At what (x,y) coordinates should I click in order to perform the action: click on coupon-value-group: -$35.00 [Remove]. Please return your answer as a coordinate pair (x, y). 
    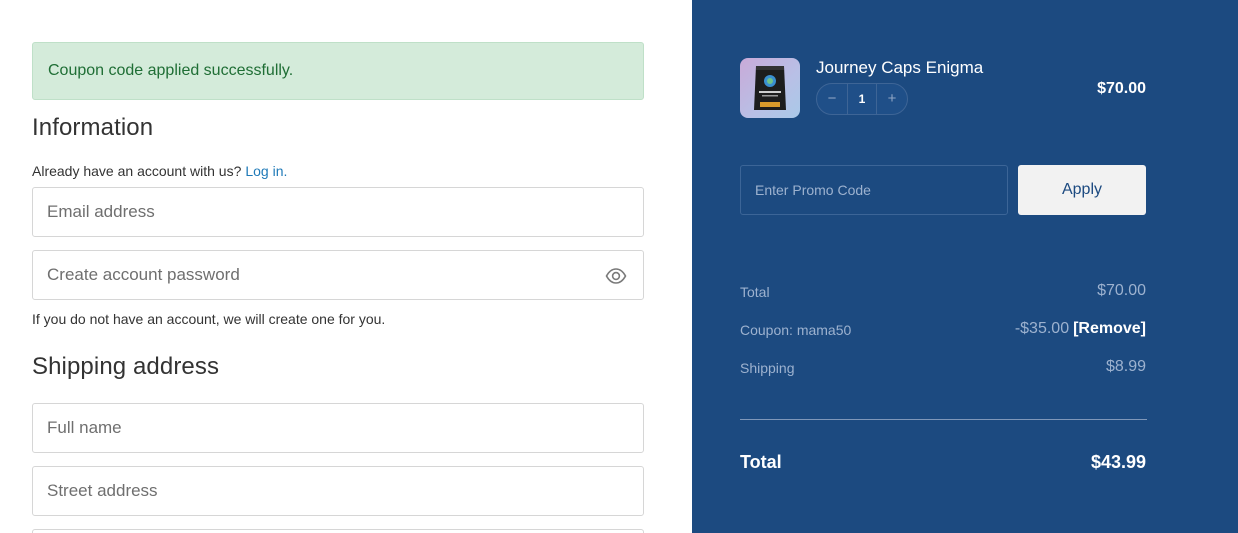
    Looking at the image, I should click on (1080, 329).